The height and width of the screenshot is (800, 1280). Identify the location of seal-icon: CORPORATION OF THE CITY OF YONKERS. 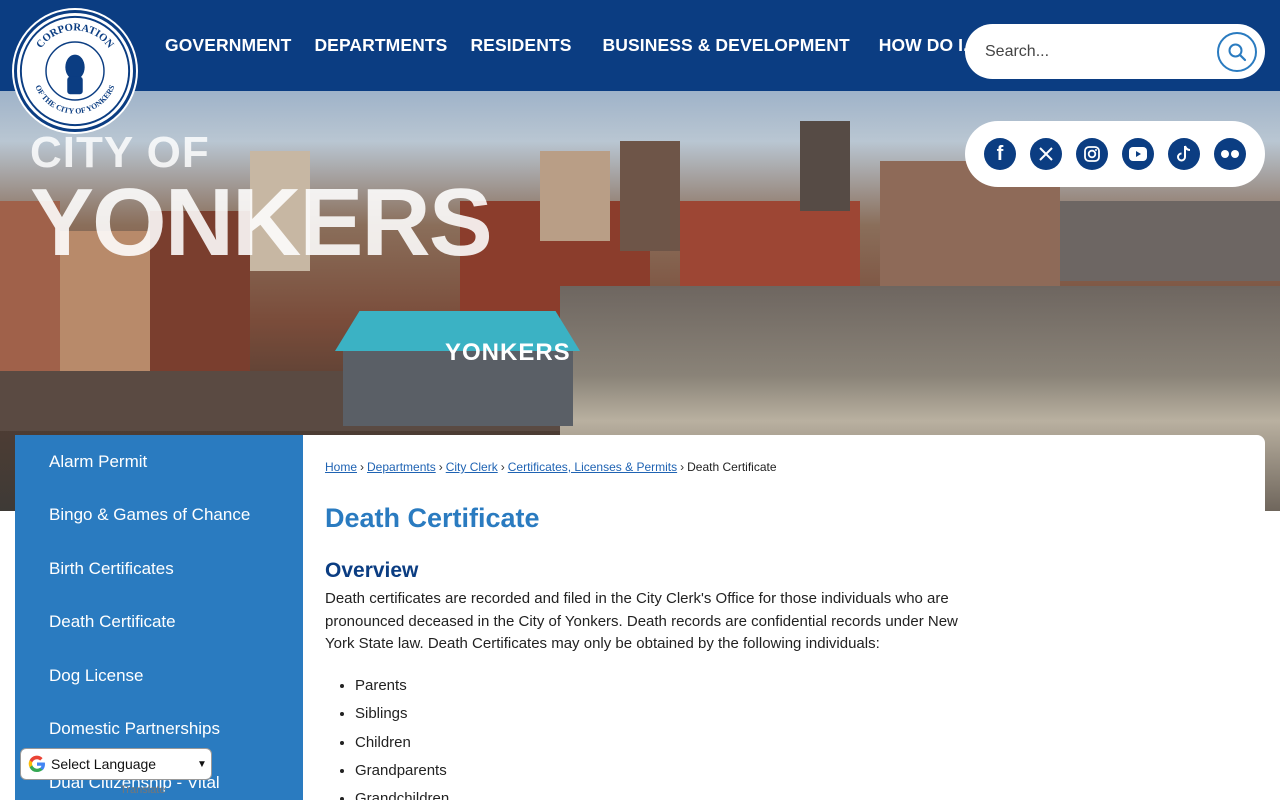
(75, 71).